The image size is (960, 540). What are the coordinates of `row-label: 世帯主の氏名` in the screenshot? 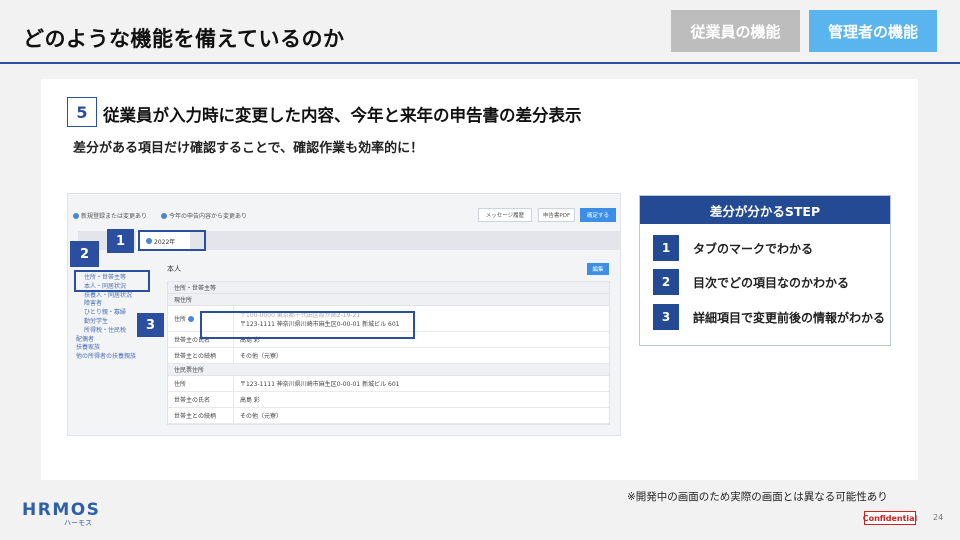 It's located at (201, 399).